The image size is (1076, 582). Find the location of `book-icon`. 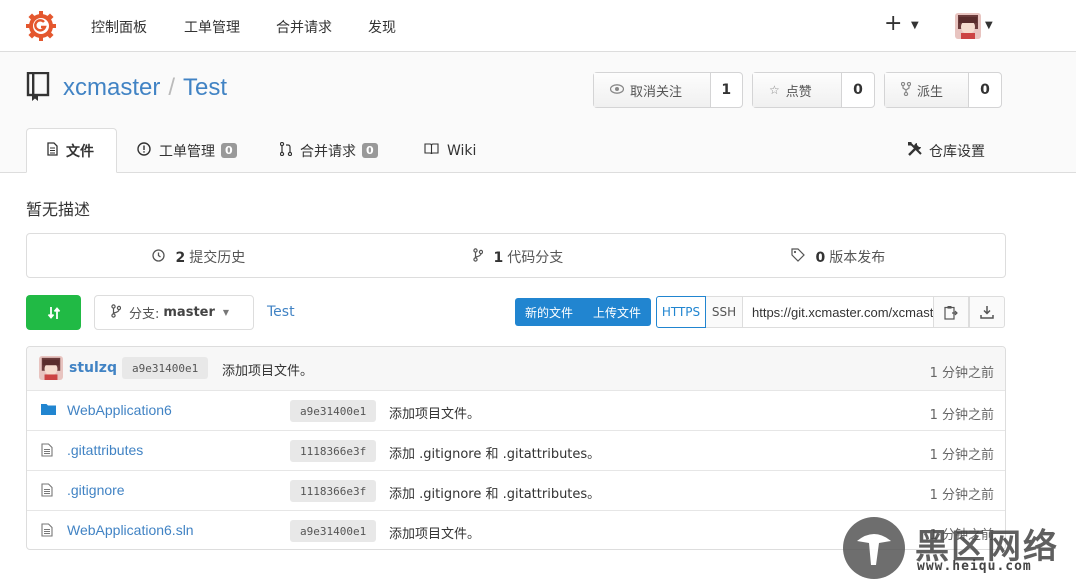

book-icon is located at coordinates (431, 150).